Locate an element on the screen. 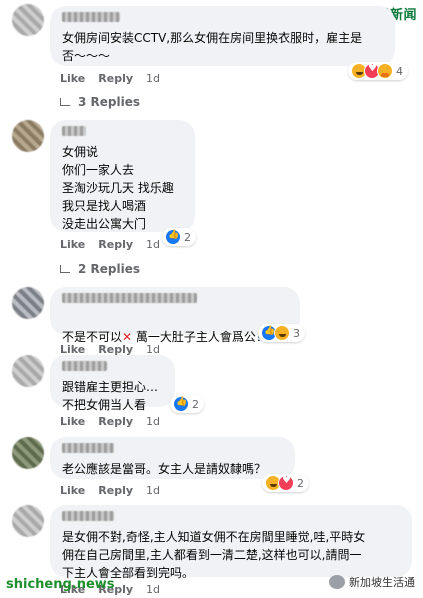  replies-label: 3 Replies is located at coordinates (109, 102).